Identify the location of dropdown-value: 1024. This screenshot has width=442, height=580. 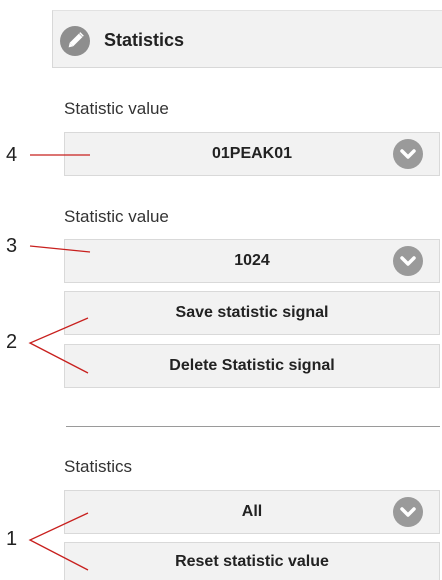
(252, 260).